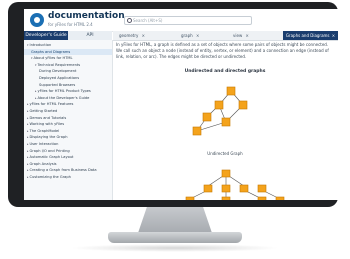 The width and height of the screenshot is (350, 259). I want to click on yfiles-logo-icon, so click(37, 20).